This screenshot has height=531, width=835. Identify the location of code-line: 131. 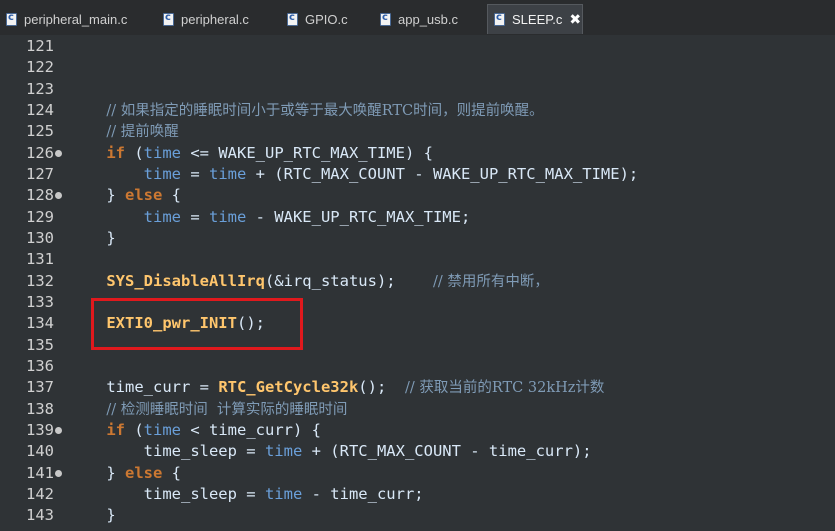
(417, 259).